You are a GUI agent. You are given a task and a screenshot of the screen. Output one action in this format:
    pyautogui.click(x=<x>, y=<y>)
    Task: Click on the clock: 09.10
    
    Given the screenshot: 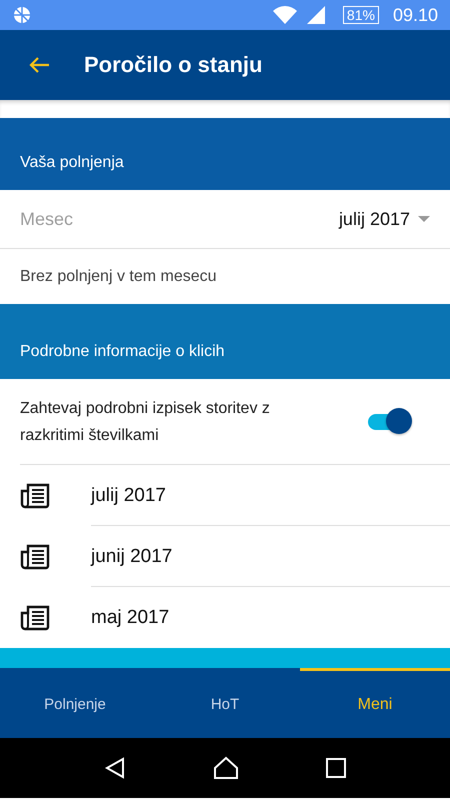 What is the action you would take?
    pyautogui.click(x=415, y=15)
    